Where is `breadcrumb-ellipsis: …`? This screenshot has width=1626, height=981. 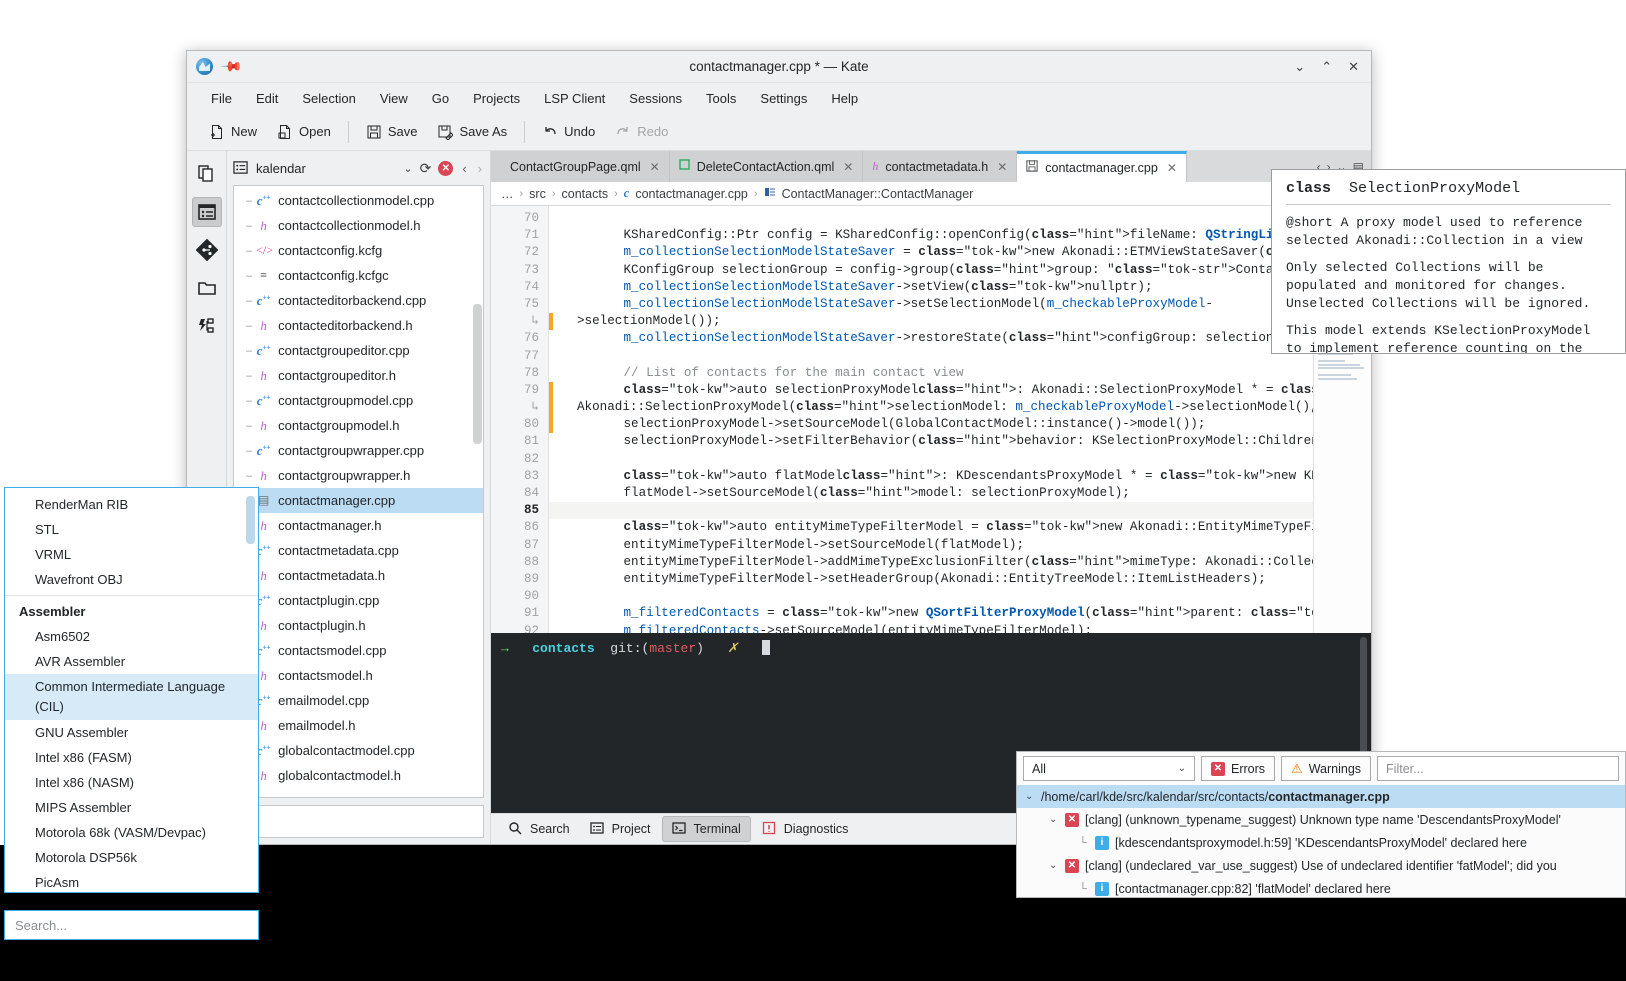
breadcrumb-ellipsis: … is located at coordinates (507, 194).